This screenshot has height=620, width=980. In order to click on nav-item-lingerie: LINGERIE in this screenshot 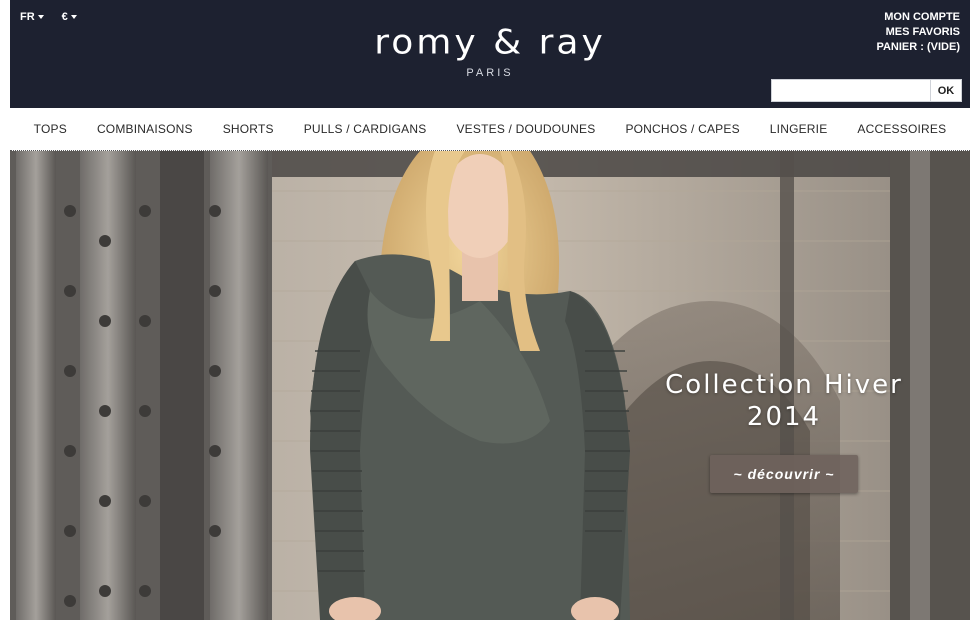, I will do `click(799, 129)`.